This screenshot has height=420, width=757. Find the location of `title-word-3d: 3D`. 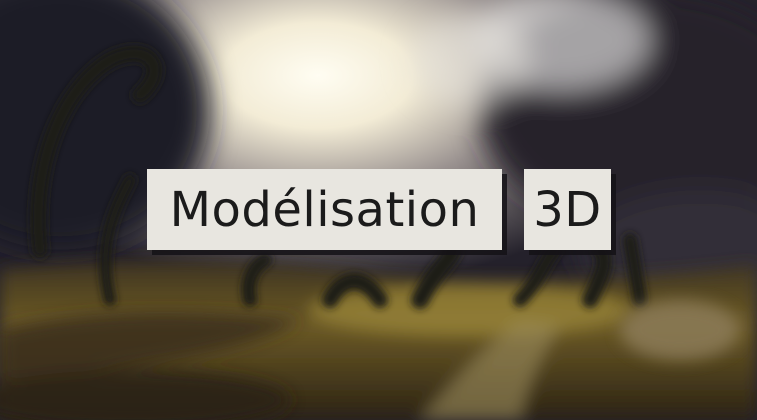

title-word-3d: 3D is located at coordinates (567, 209).